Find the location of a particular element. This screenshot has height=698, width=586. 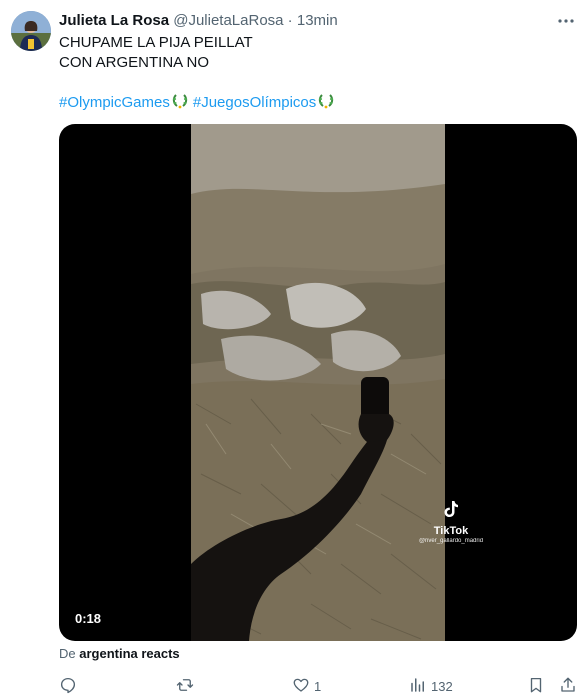

hashtags: #OlympicGames #JuegosOlímpicos is located at coordinates (199, 102).